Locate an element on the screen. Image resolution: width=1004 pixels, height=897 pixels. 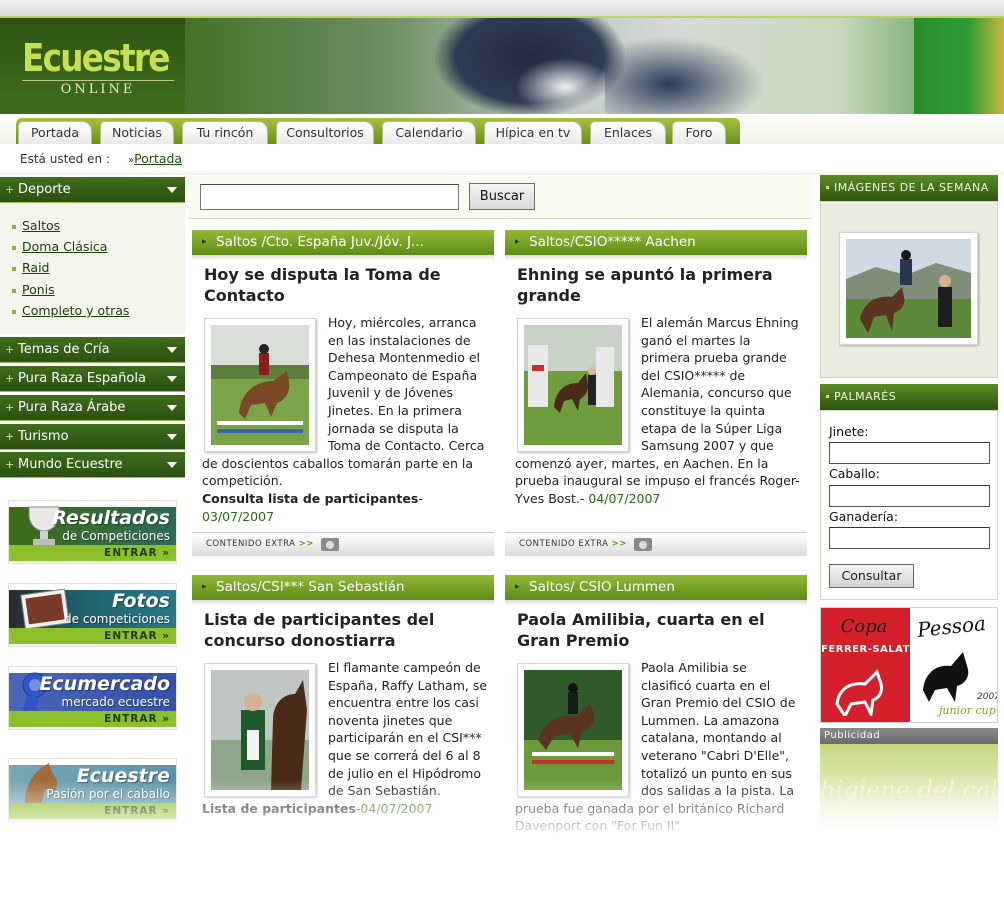
banner-ecumercado-enter: ENTRAR » is located at coordinates (92, 719).